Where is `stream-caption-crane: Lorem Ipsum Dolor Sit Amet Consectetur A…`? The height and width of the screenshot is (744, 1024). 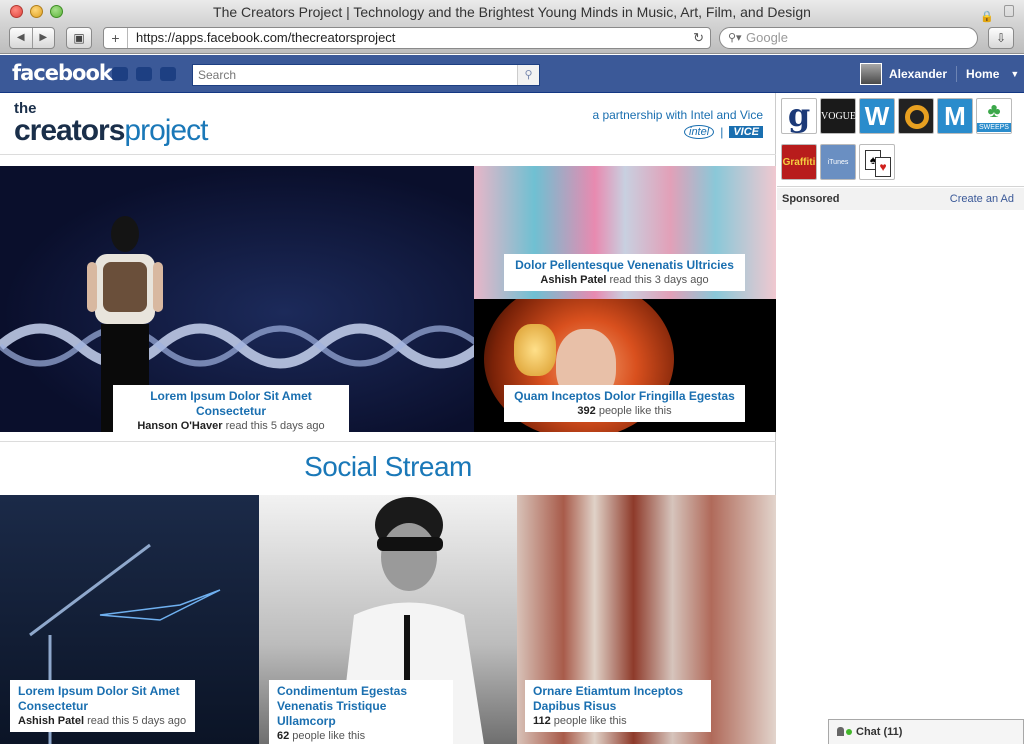
stream-caption-crane: Lorem Ipsum Dolor Sit Amet Consectetur A… is located at coordinates (102, 706).